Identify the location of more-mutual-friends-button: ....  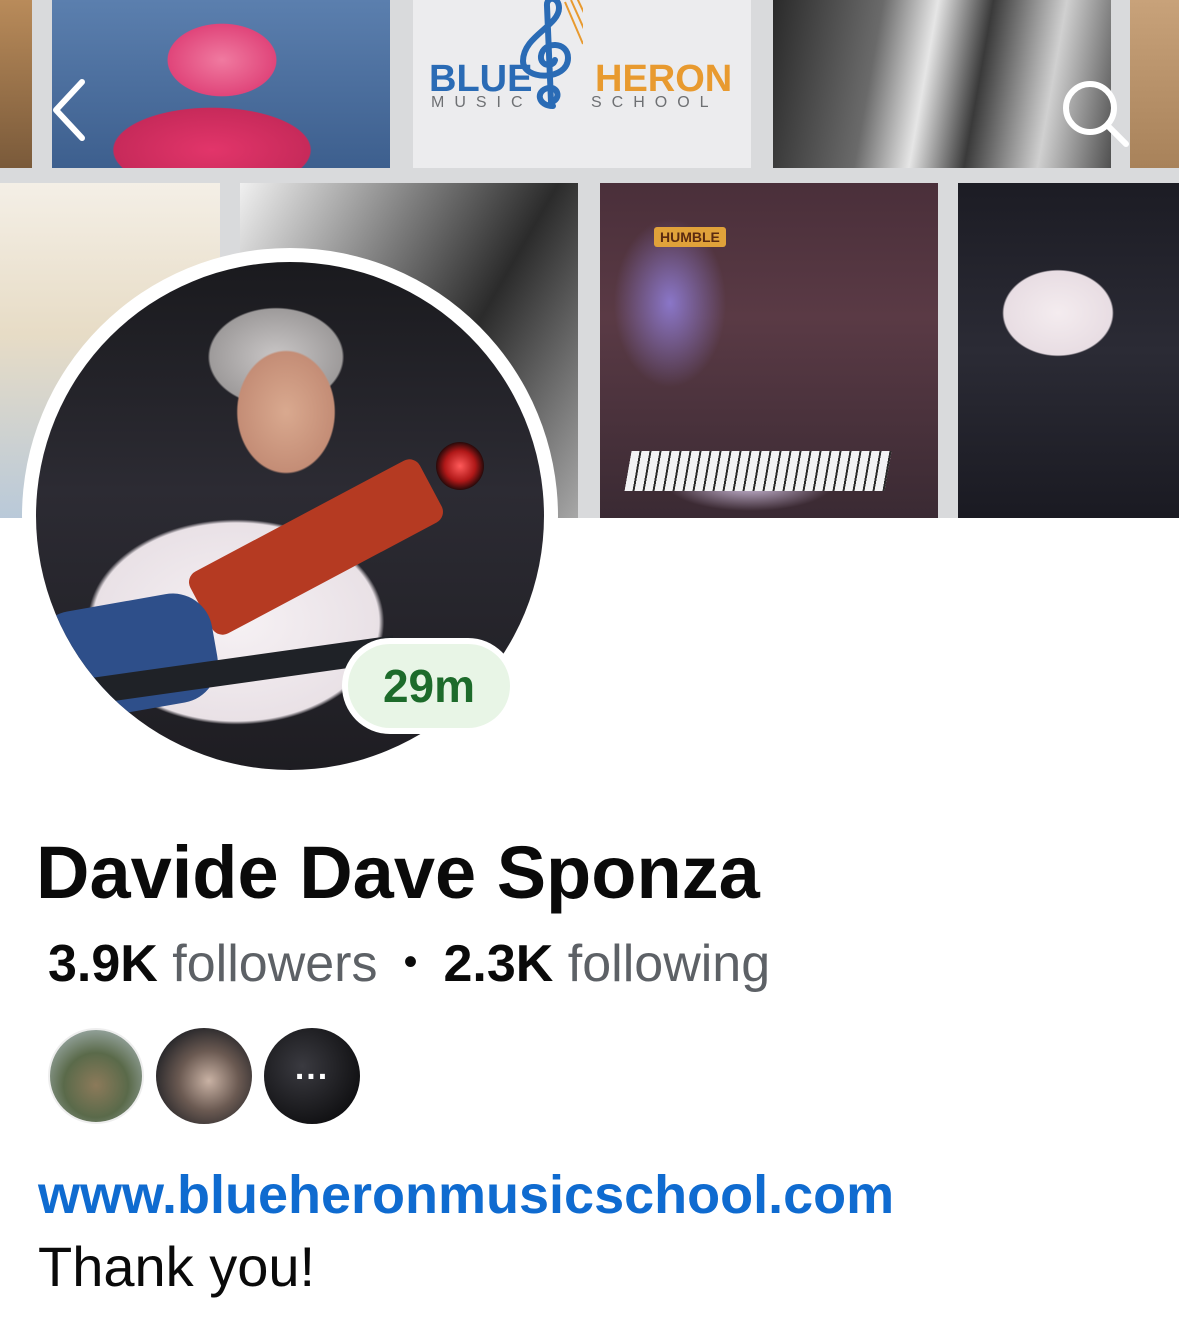
(312, 1076).